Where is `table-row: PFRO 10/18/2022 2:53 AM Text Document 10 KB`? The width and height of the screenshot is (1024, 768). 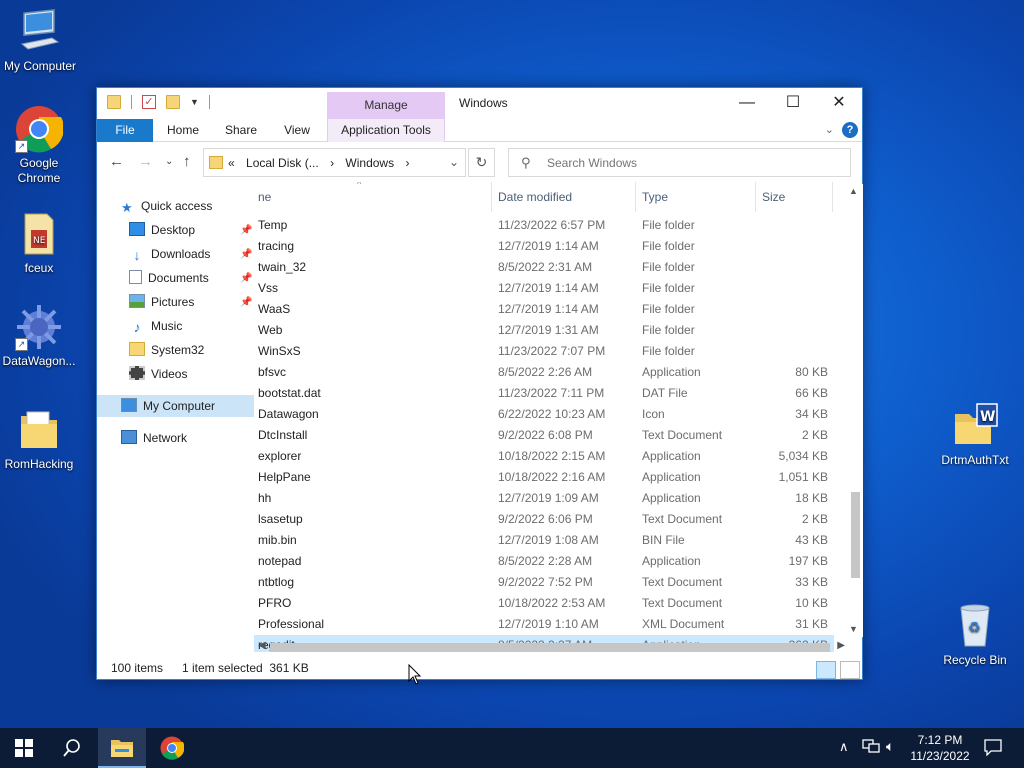
table-row: PFRO 10/18/2022 2:53 AM Text Document 10 KB is located at coordinates (544, 603).